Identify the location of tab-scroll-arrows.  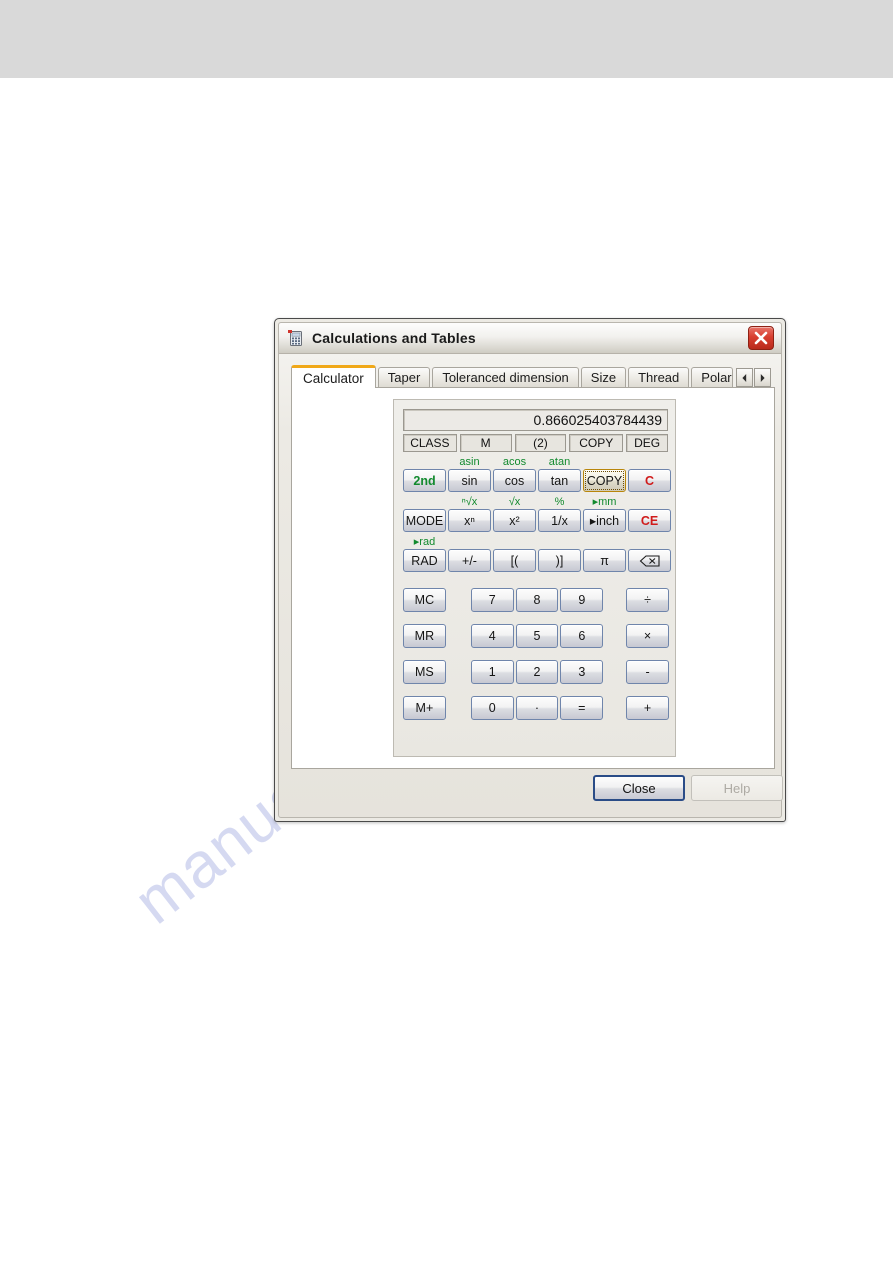
(753, 377).